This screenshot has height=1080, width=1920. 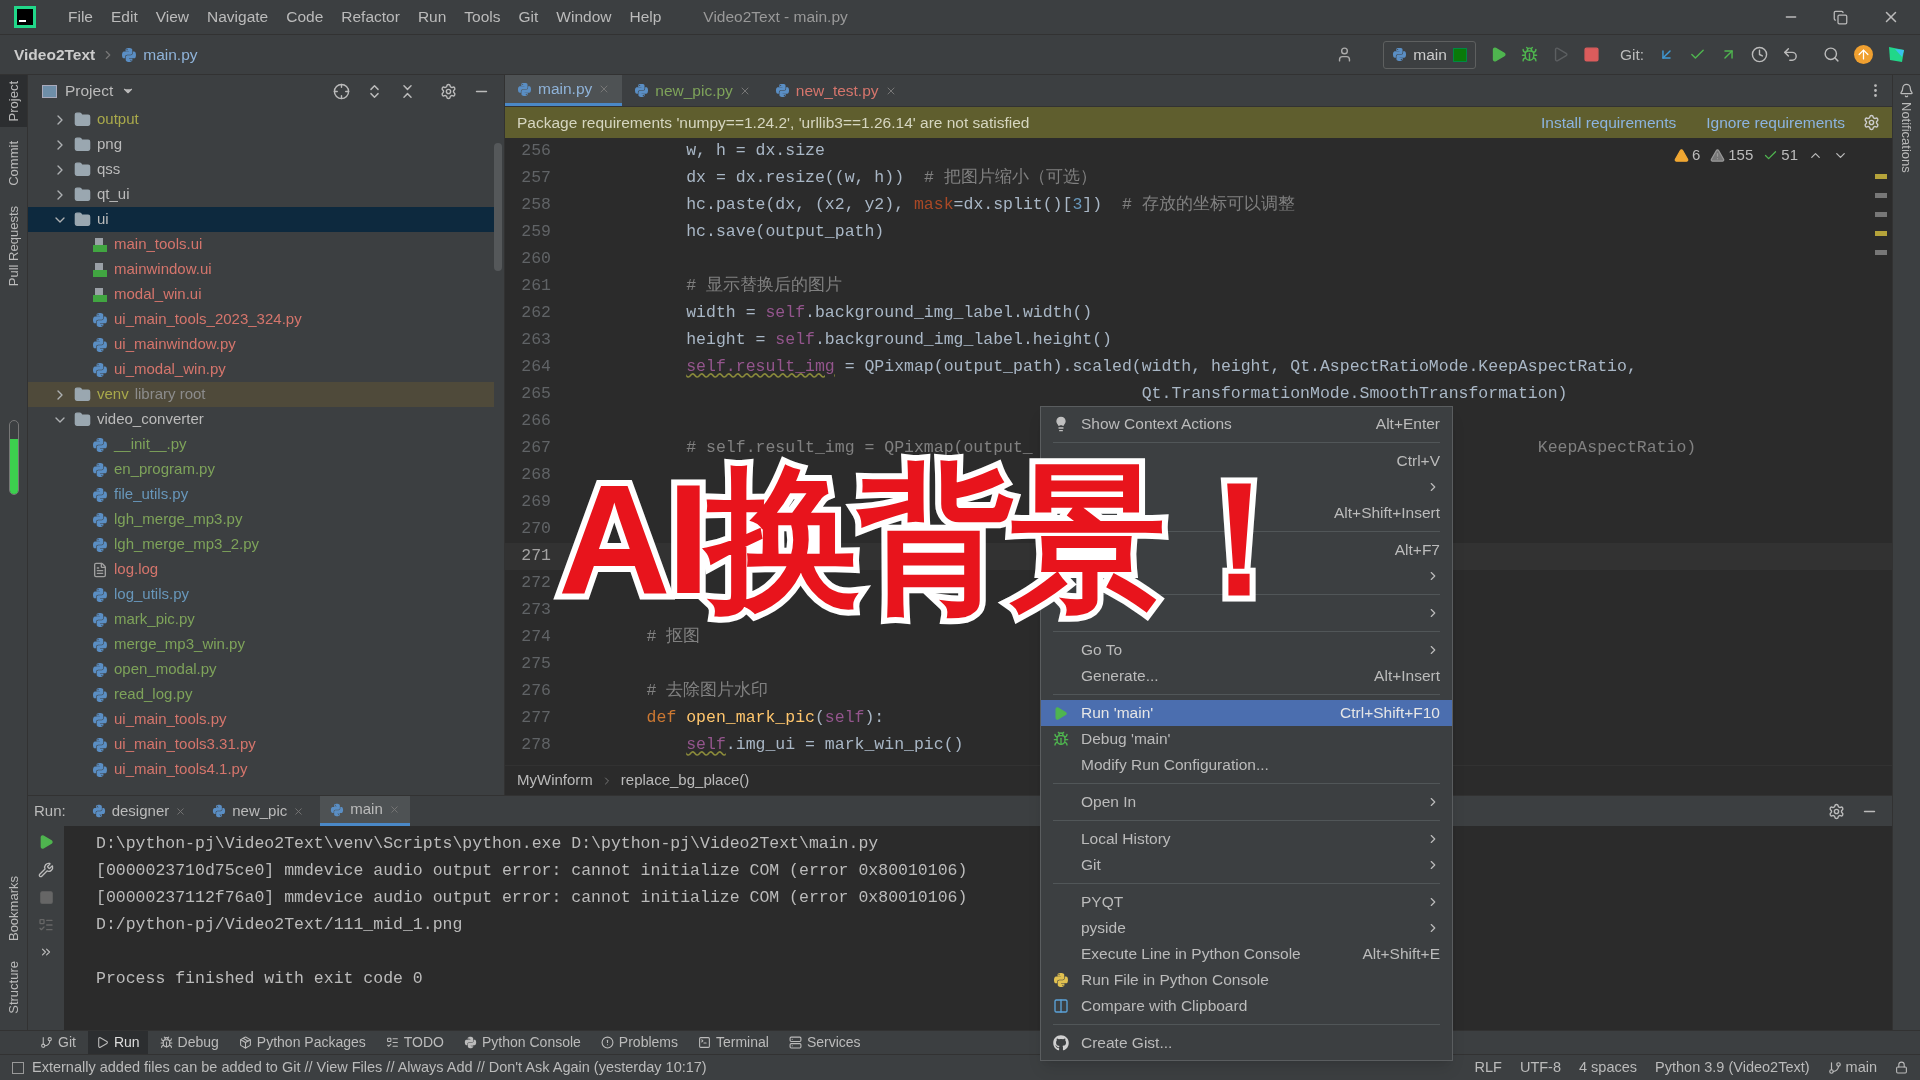 What do you see at coordinates (46, 870) in the screenshot?
I see `wrench-icon` at bounding box center [46, 870].